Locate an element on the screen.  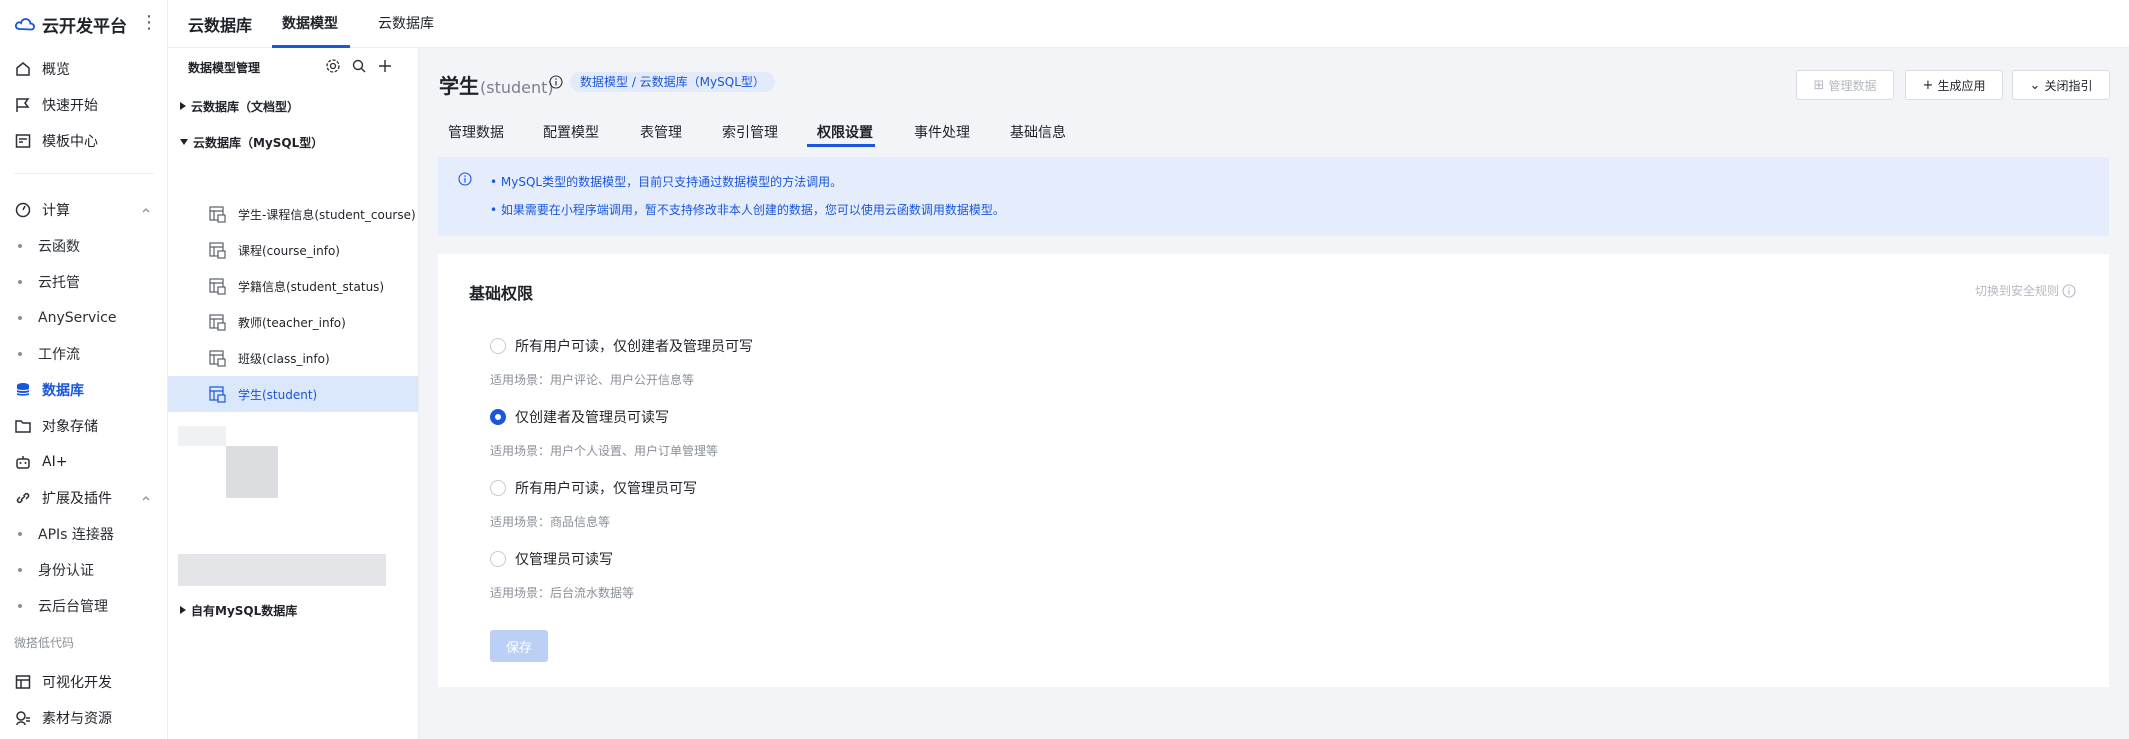
switch-security-rules-link: 切换到安全规则 is located at coordinates (2025, 290).